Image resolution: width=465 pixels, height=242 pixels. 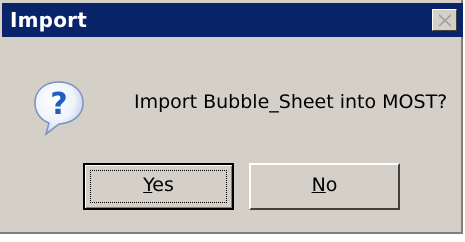 I want to click on window-title: Import, so click(x=48, y=20).